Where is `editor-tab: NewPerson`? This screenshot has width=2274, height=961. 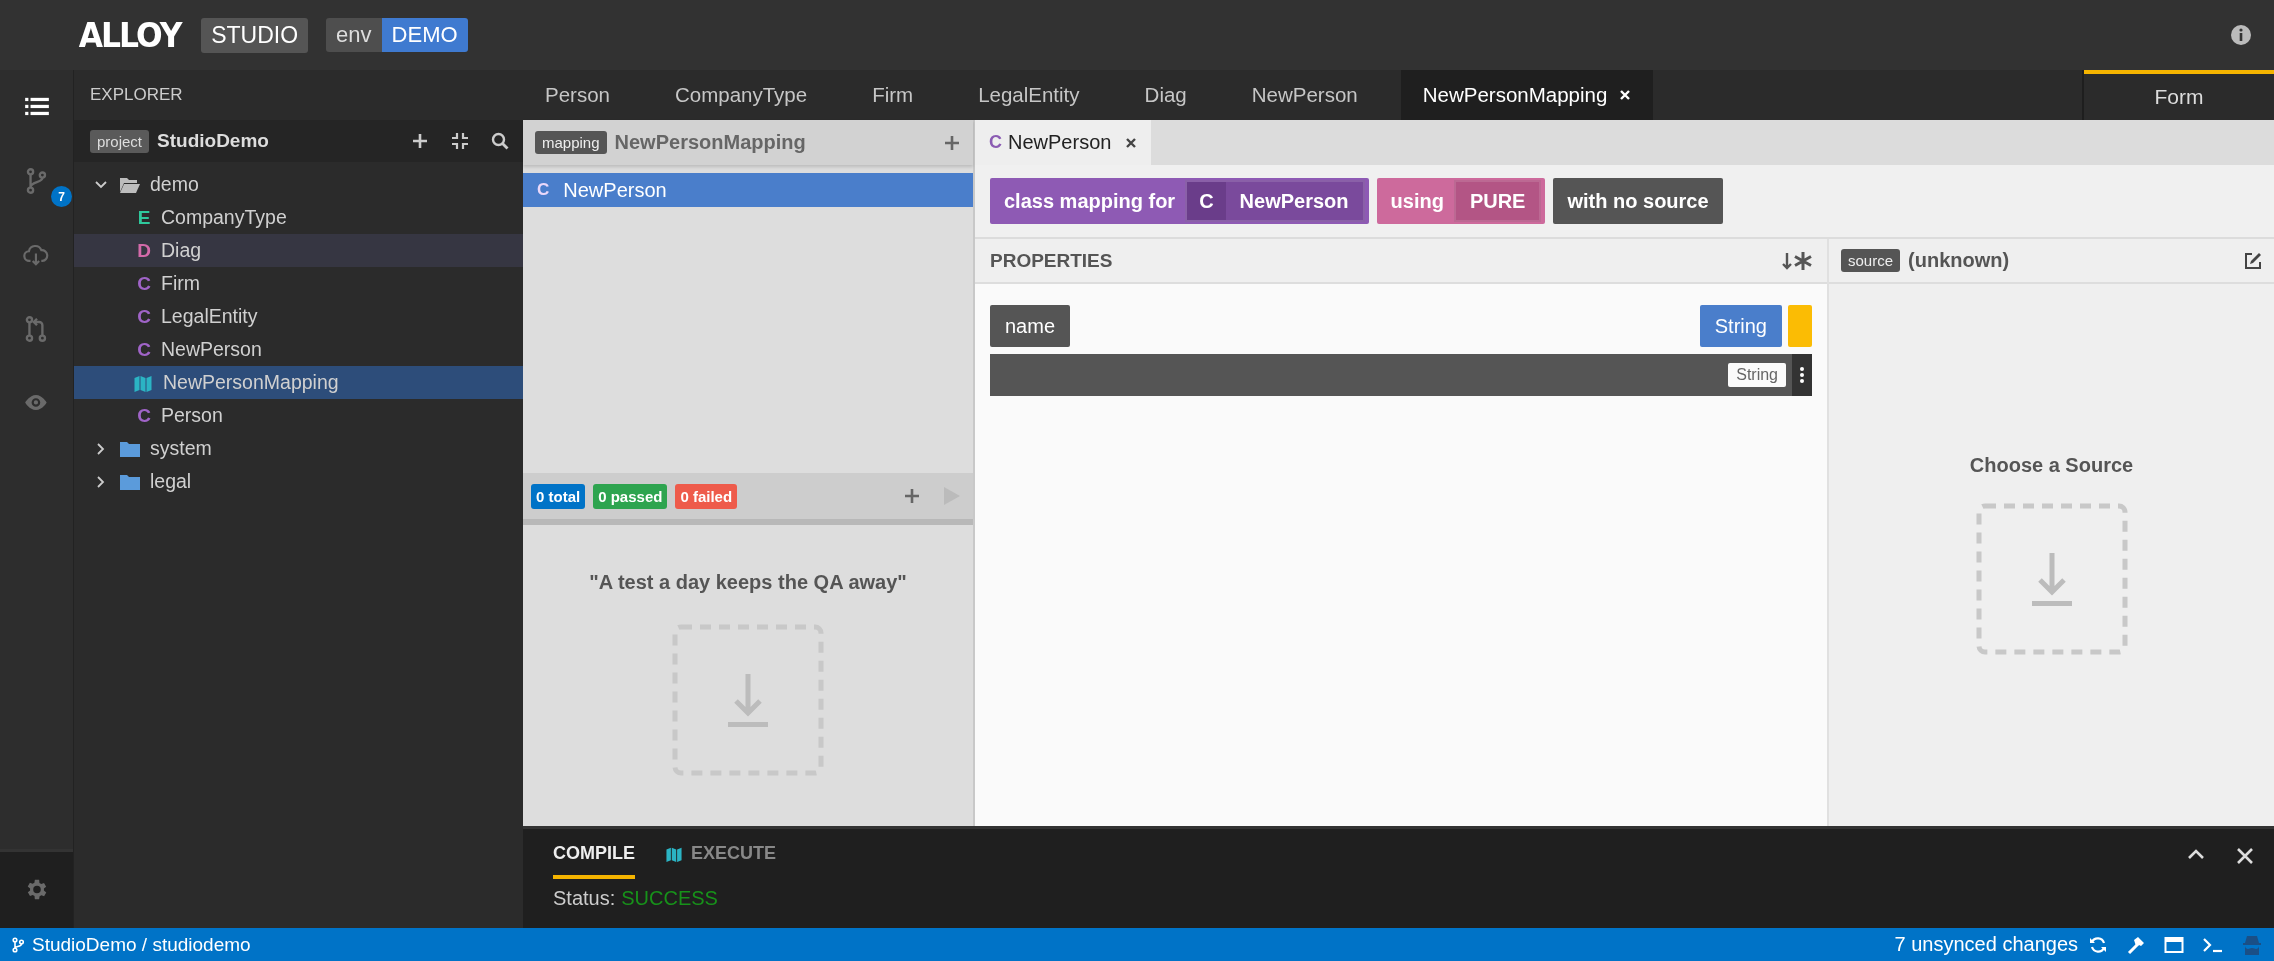
editor-tab: NewPerson is located at coordinates (1304, 95).